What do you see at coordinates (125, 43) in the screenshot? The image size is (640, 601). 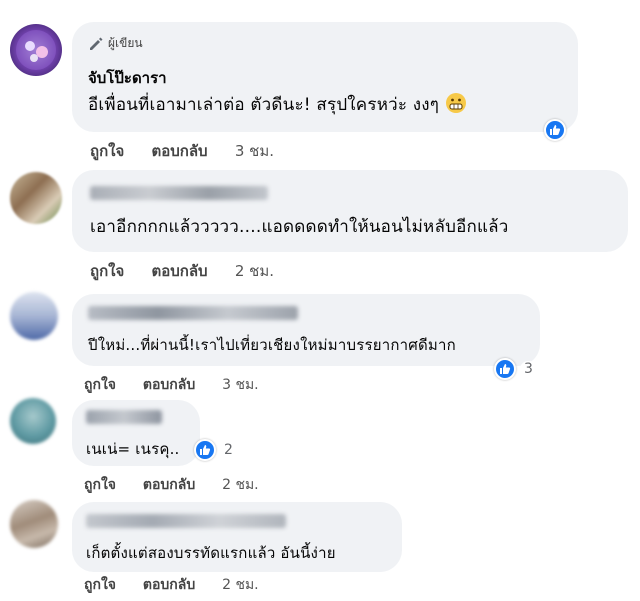 I see `badge-label: ผู้เขียน` at bounding box center [125, 43].